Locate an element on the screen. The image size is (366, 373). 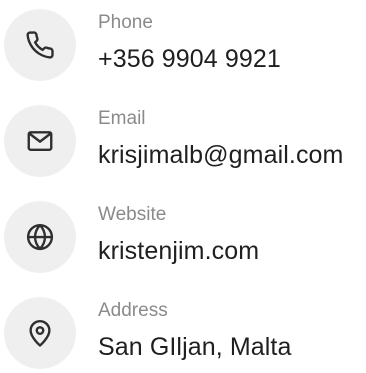
globe-icon-badge is located at coordinates (40, 237).